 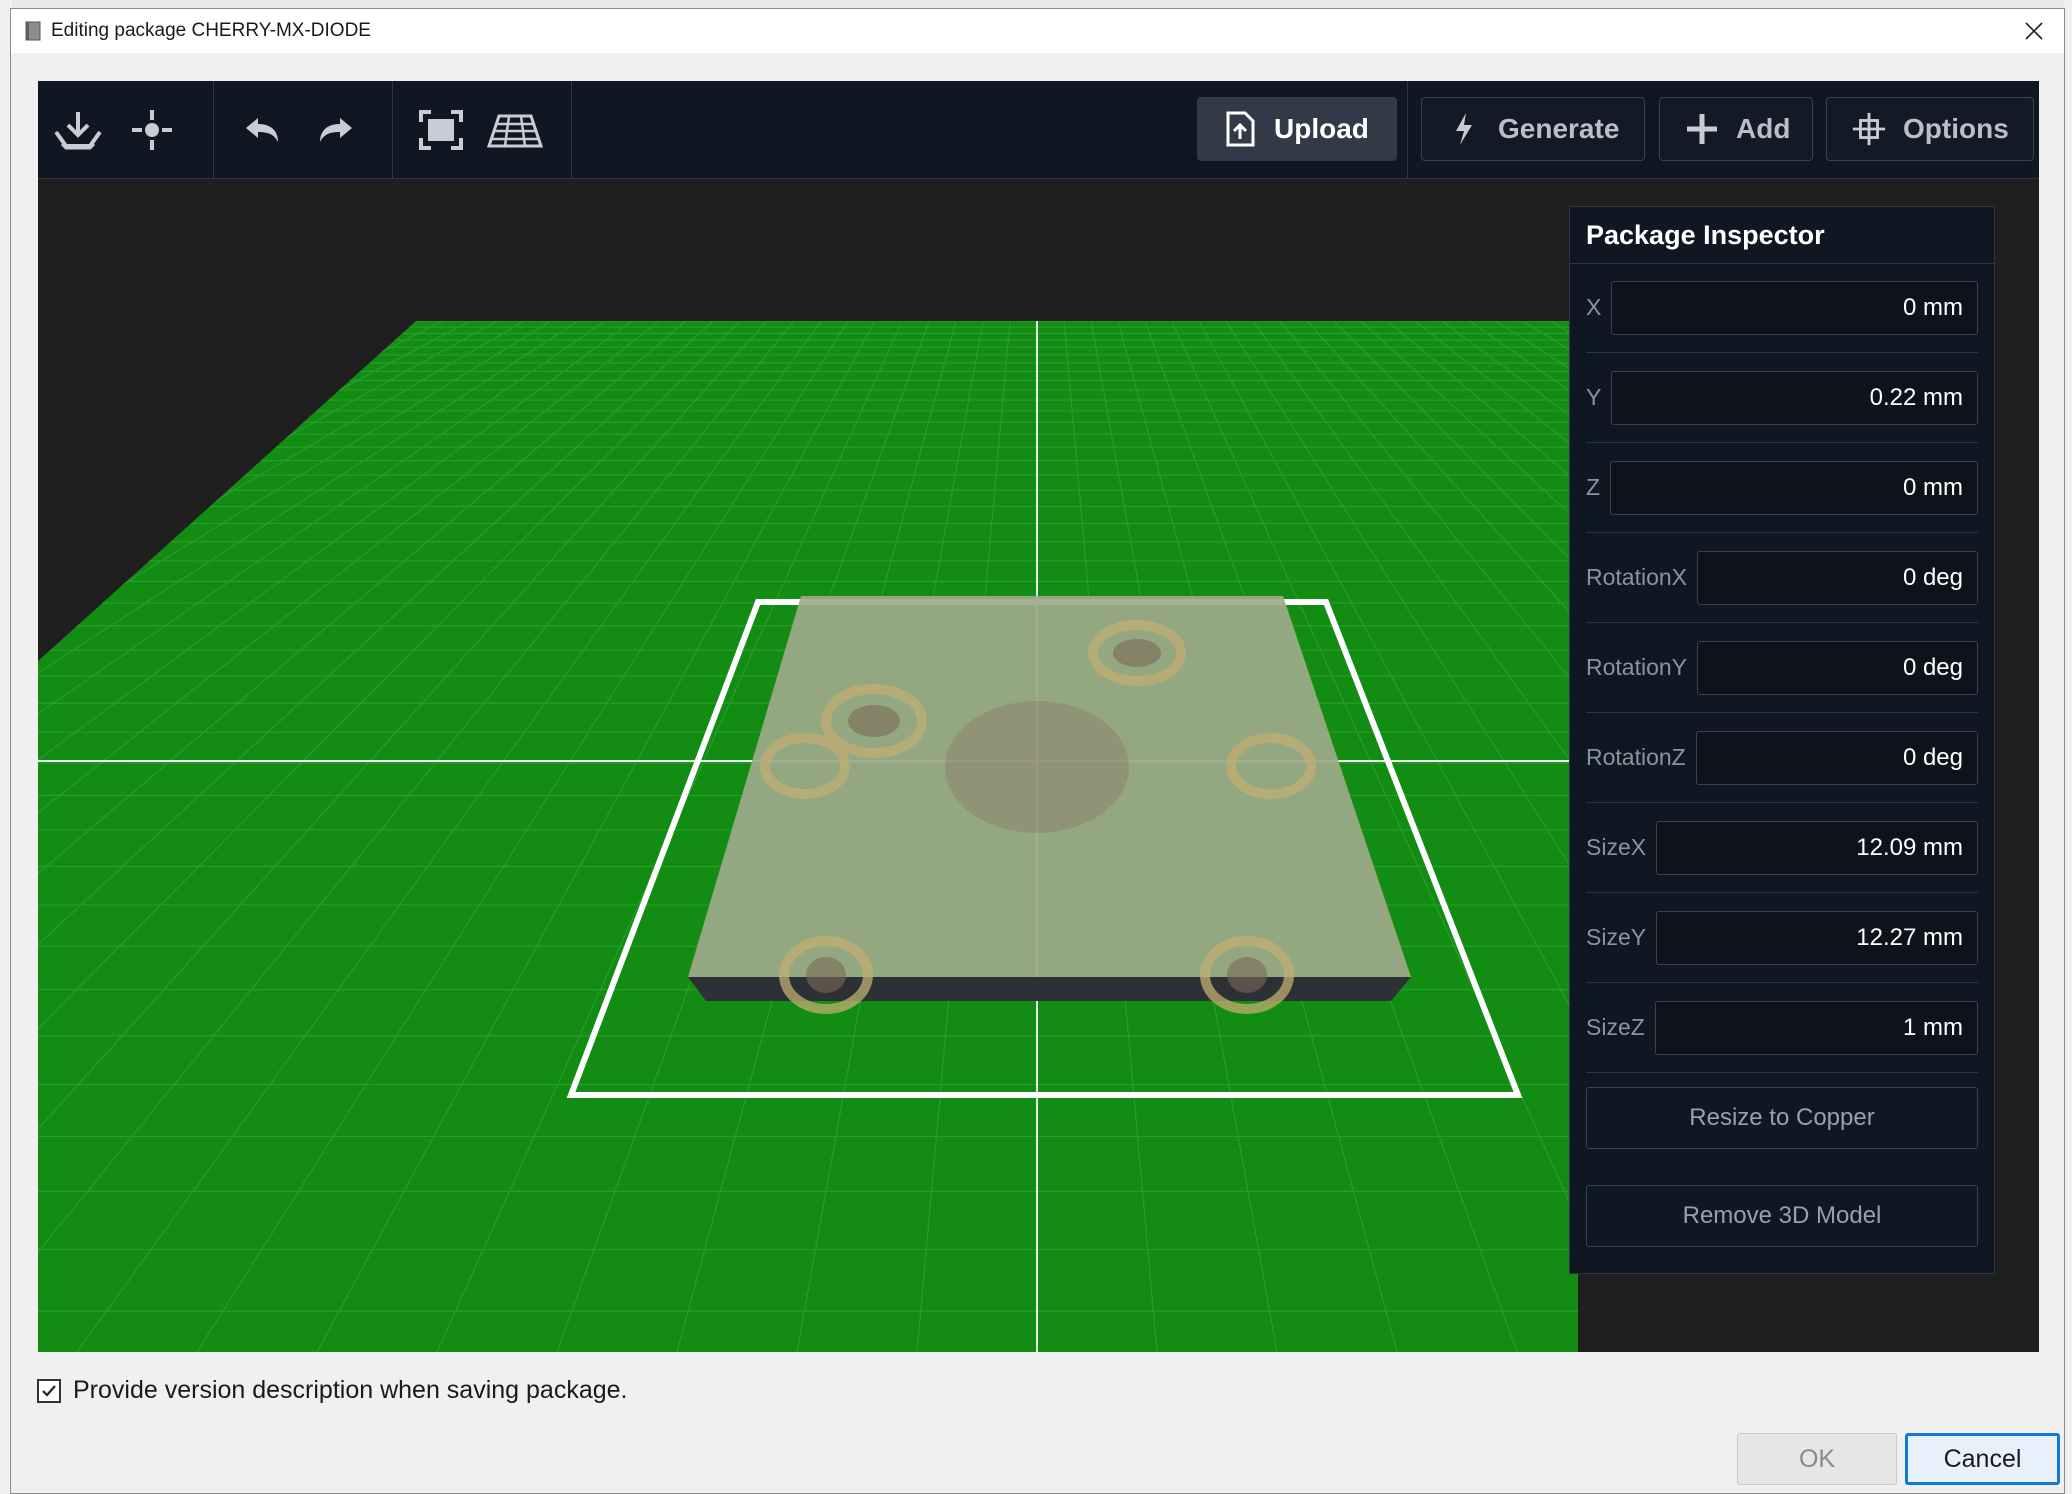 What do you see at coordinates (1782, 1216) in the screenshot?
I see `remove-3d-model-button: Remove 3D Model` at bounding box center [1782, 1216].